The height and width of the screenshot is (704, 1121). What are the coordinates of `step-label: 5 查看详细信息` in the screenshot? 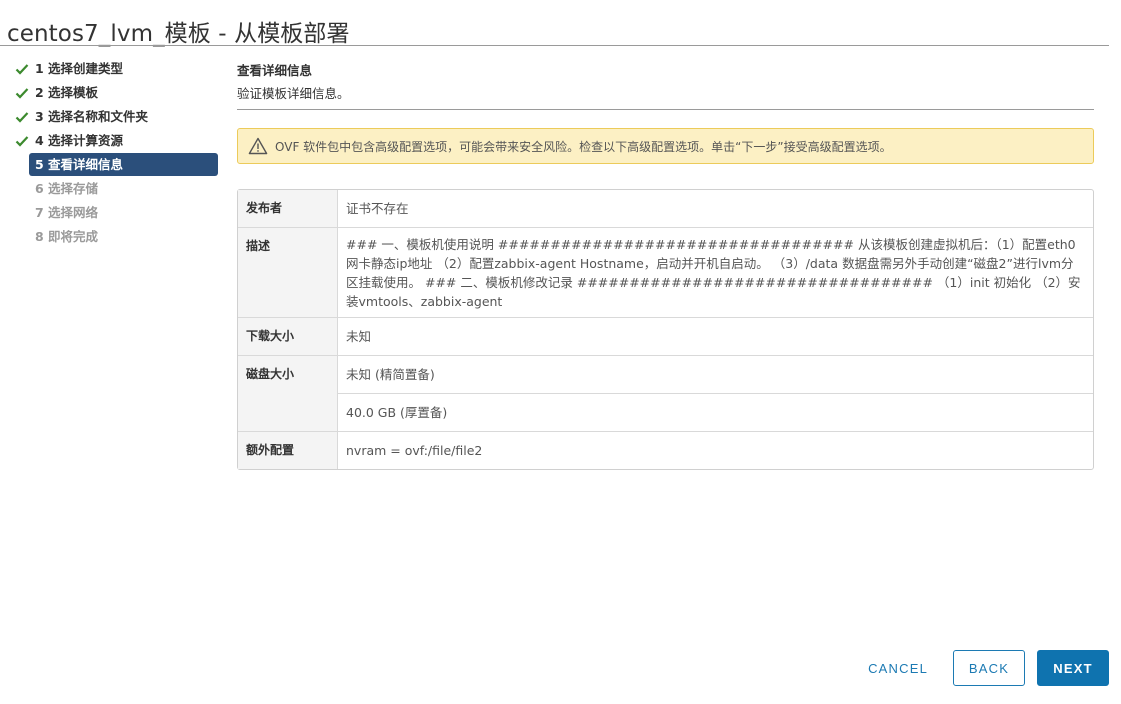 It's located at (79, 164).